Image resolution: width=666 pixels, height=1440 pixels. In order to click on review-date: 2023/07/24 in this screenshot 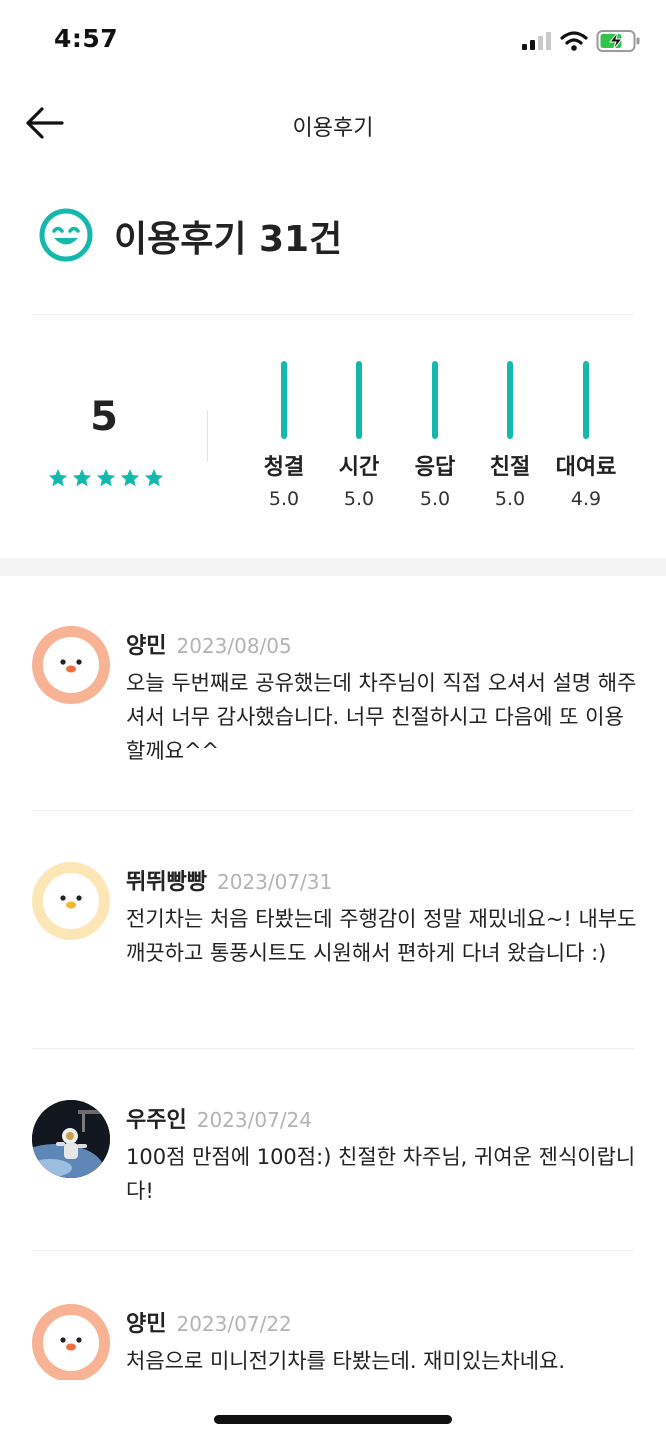, I will do `click(254, 1120)`.